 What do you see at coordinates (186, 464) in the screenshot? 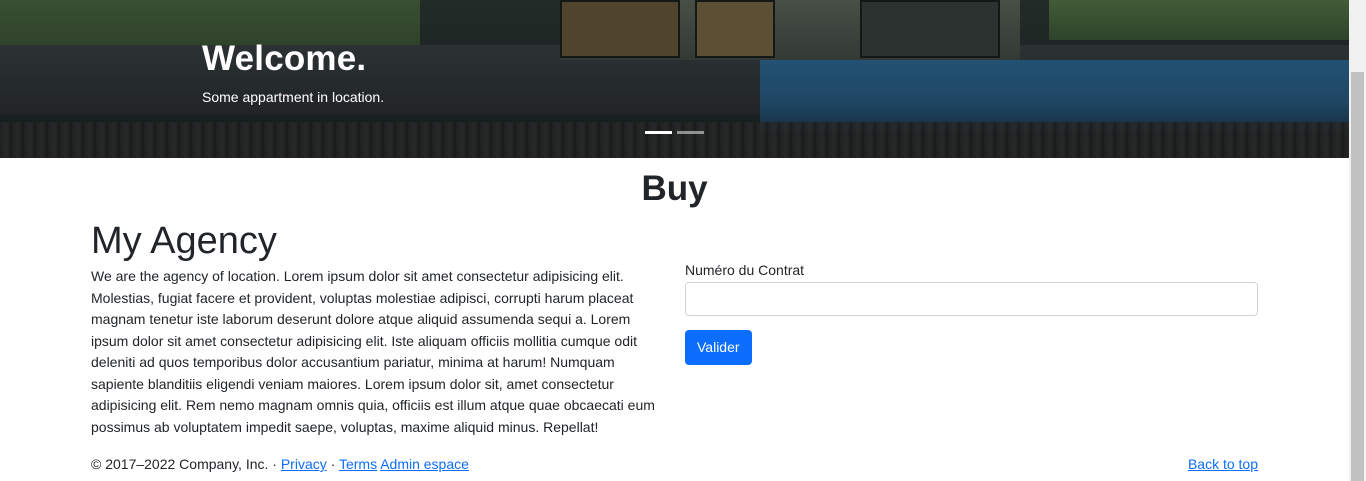
I see `copyright-text: © 2017–2022 Company, Inc. ·` at bounding box center [186, 464].